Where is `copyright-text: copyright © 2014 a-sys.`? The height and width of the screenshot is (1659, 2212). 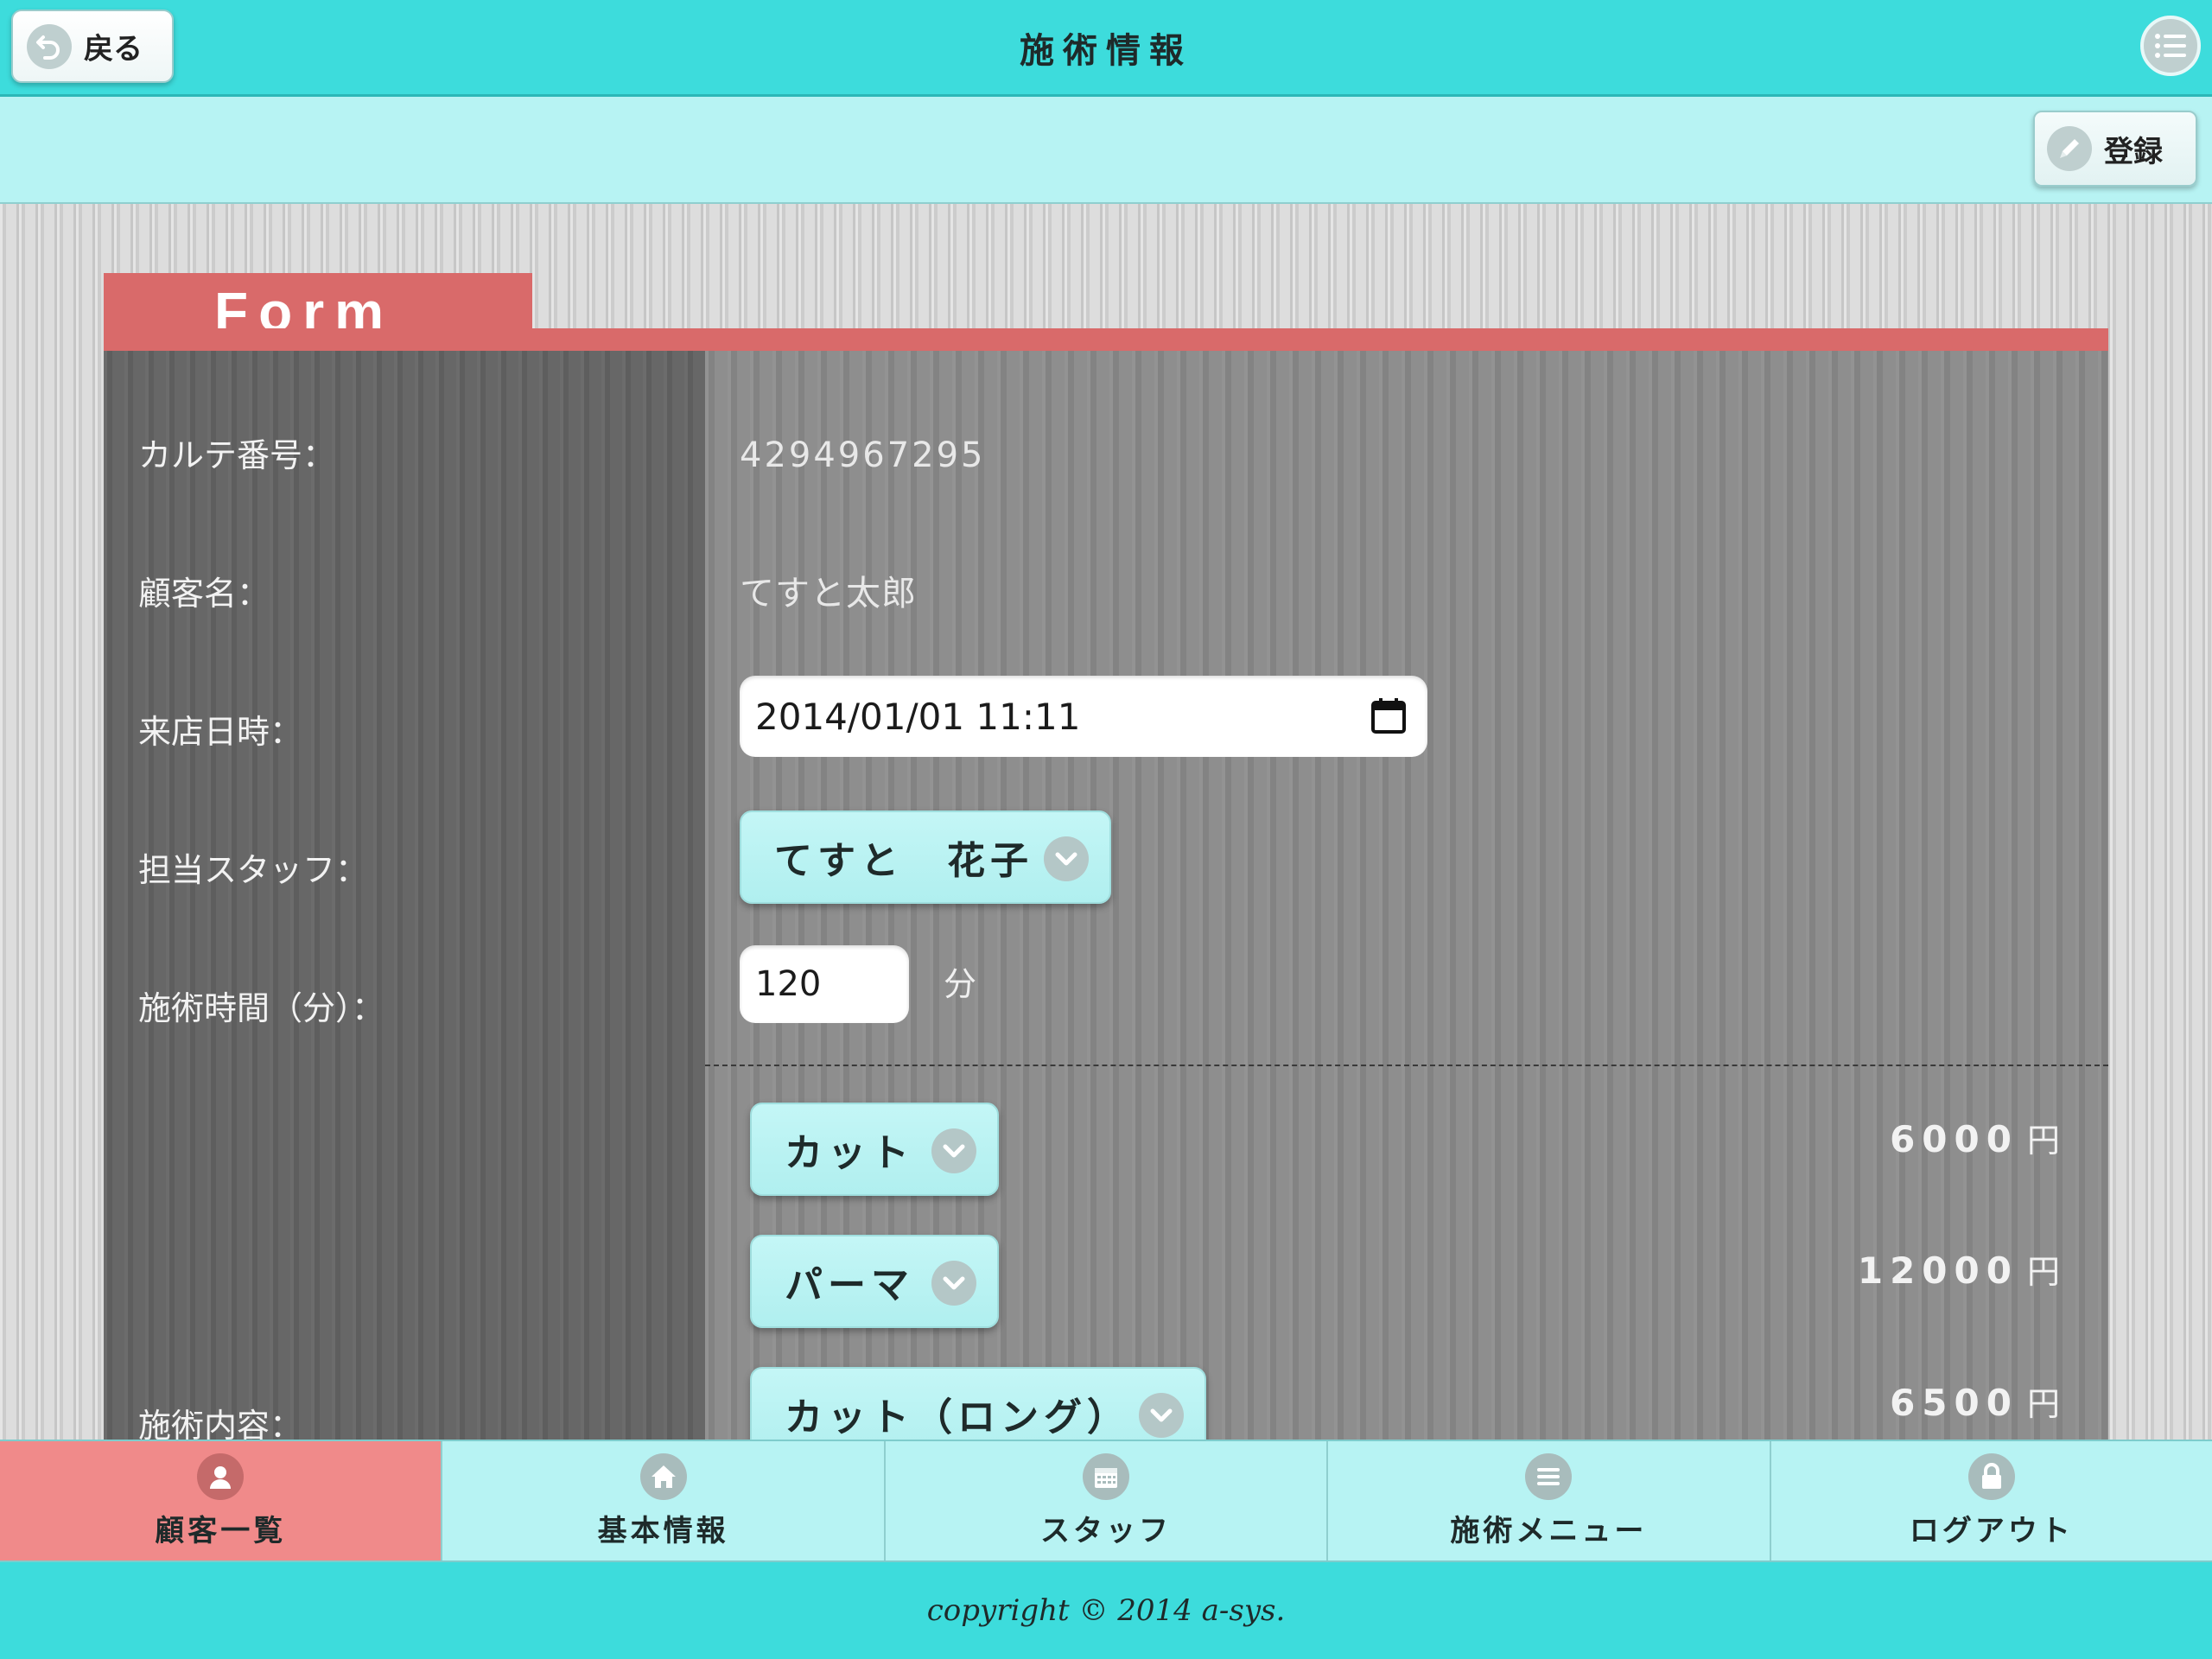 copyright-text: copyright © 2014 a-sys. is located at coordinates (1106, 1610).